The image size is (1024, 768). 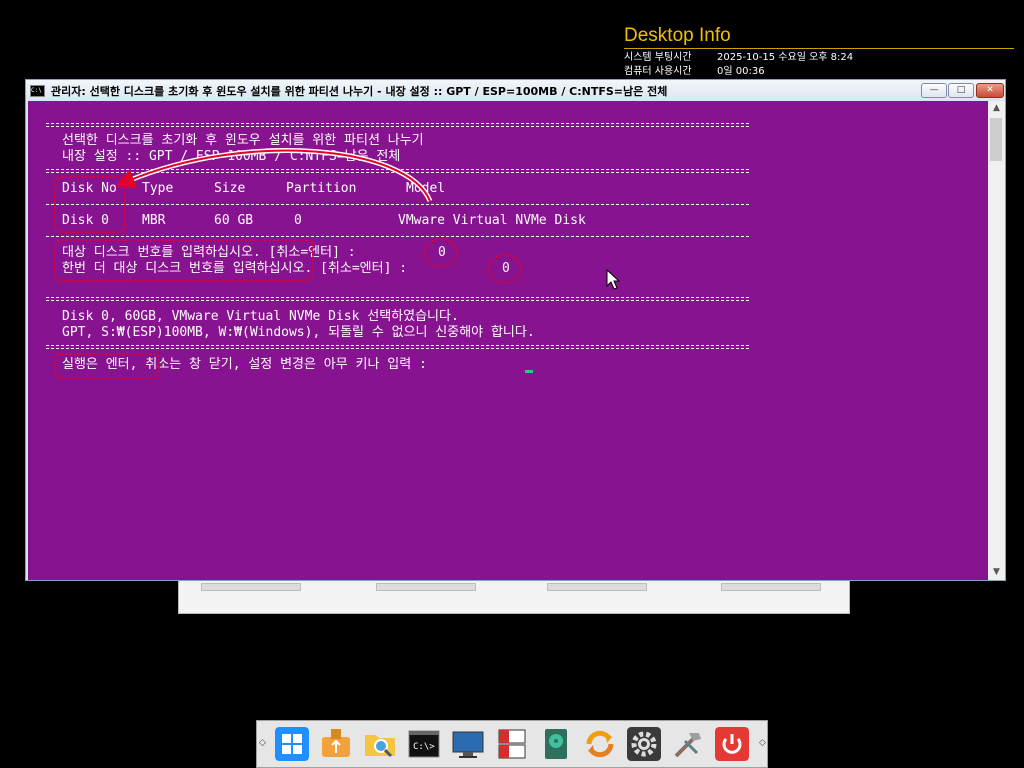 What do you see at coordinates (600, 744) in the screenshot?
I see `sync-icon` at bounding box center [600, 744].